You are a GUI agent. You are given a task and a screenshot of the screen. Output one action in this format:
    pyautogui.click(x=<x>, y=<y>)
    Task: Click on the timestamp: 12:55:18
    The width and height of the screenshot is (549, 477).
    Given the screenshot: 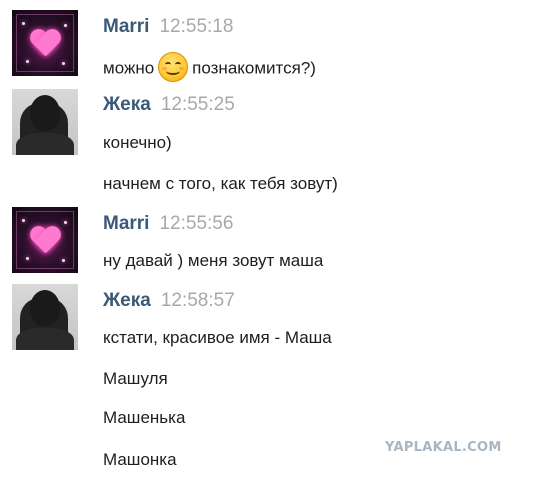 What is the action you would take?
    pyautogui.click(x=196, y=26)
    